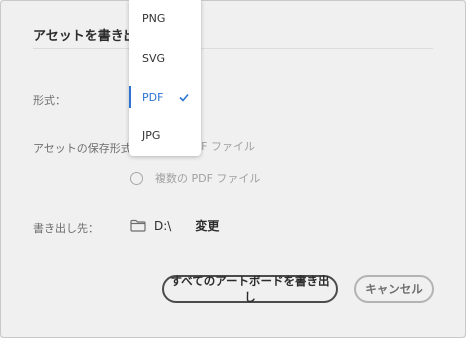 The image size is (466, 338). What do you see at coordinates (394, 289) in the screenshot?
I see `cancel-button: キャンセル` at bounding box center [394, 289].